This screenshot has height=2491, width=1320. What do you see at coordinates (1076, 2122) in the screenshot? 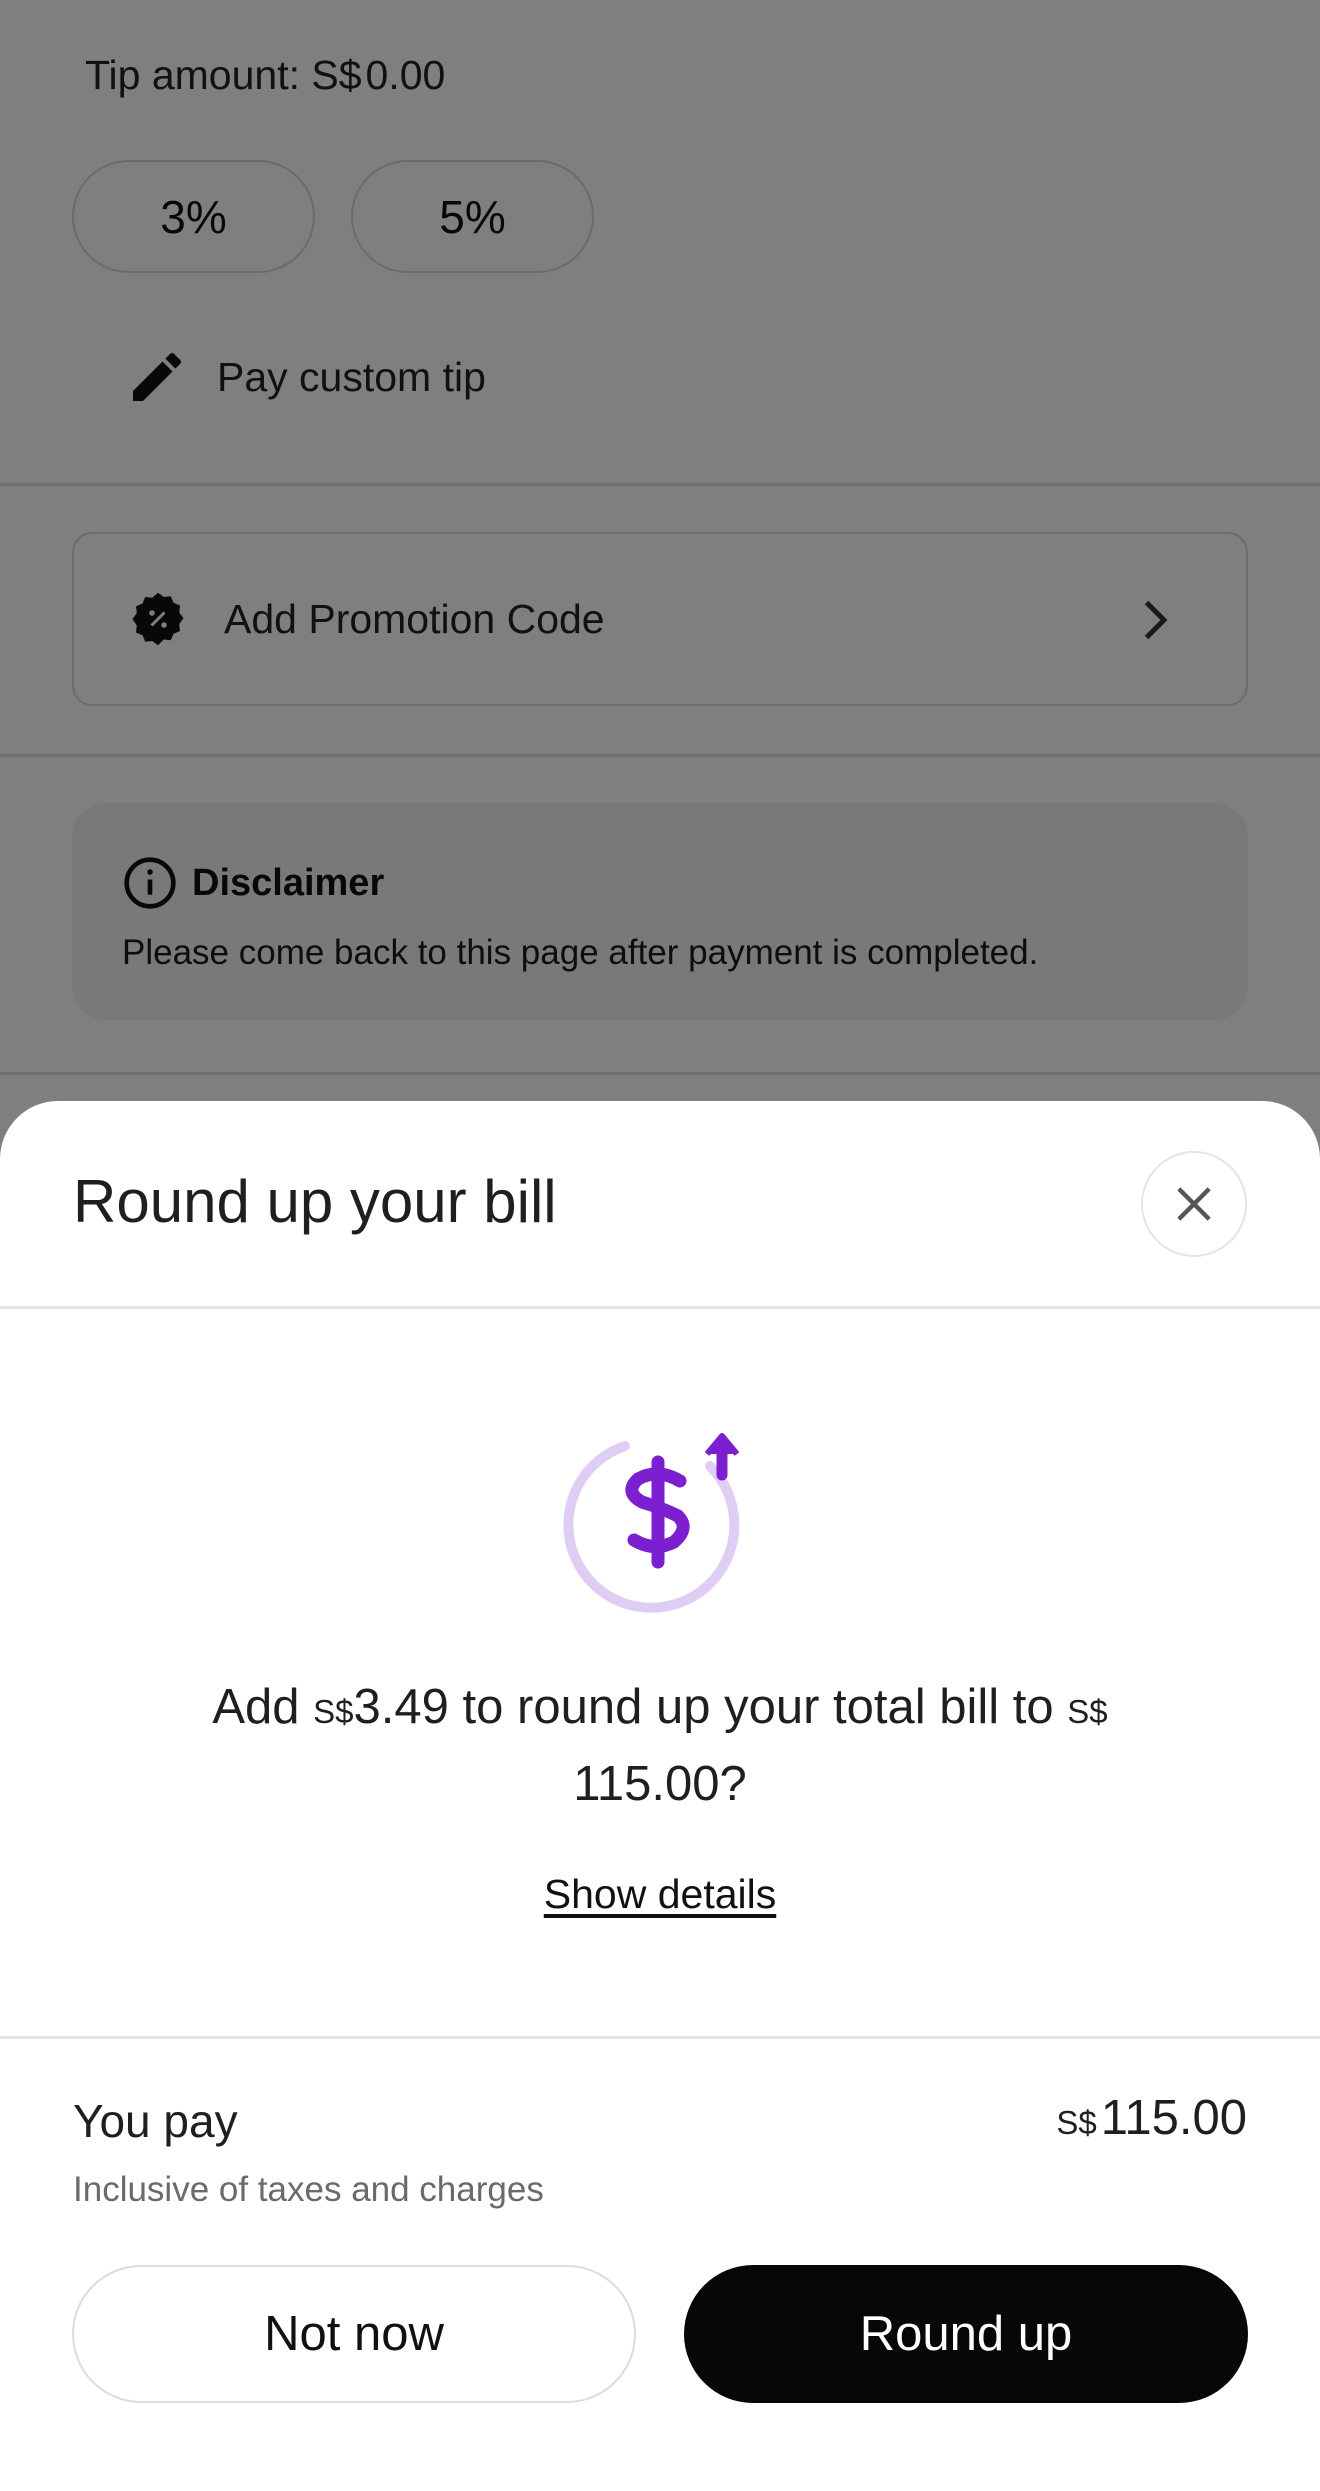
I see `total-currency: S$` at bounding box center [1076, 2122].